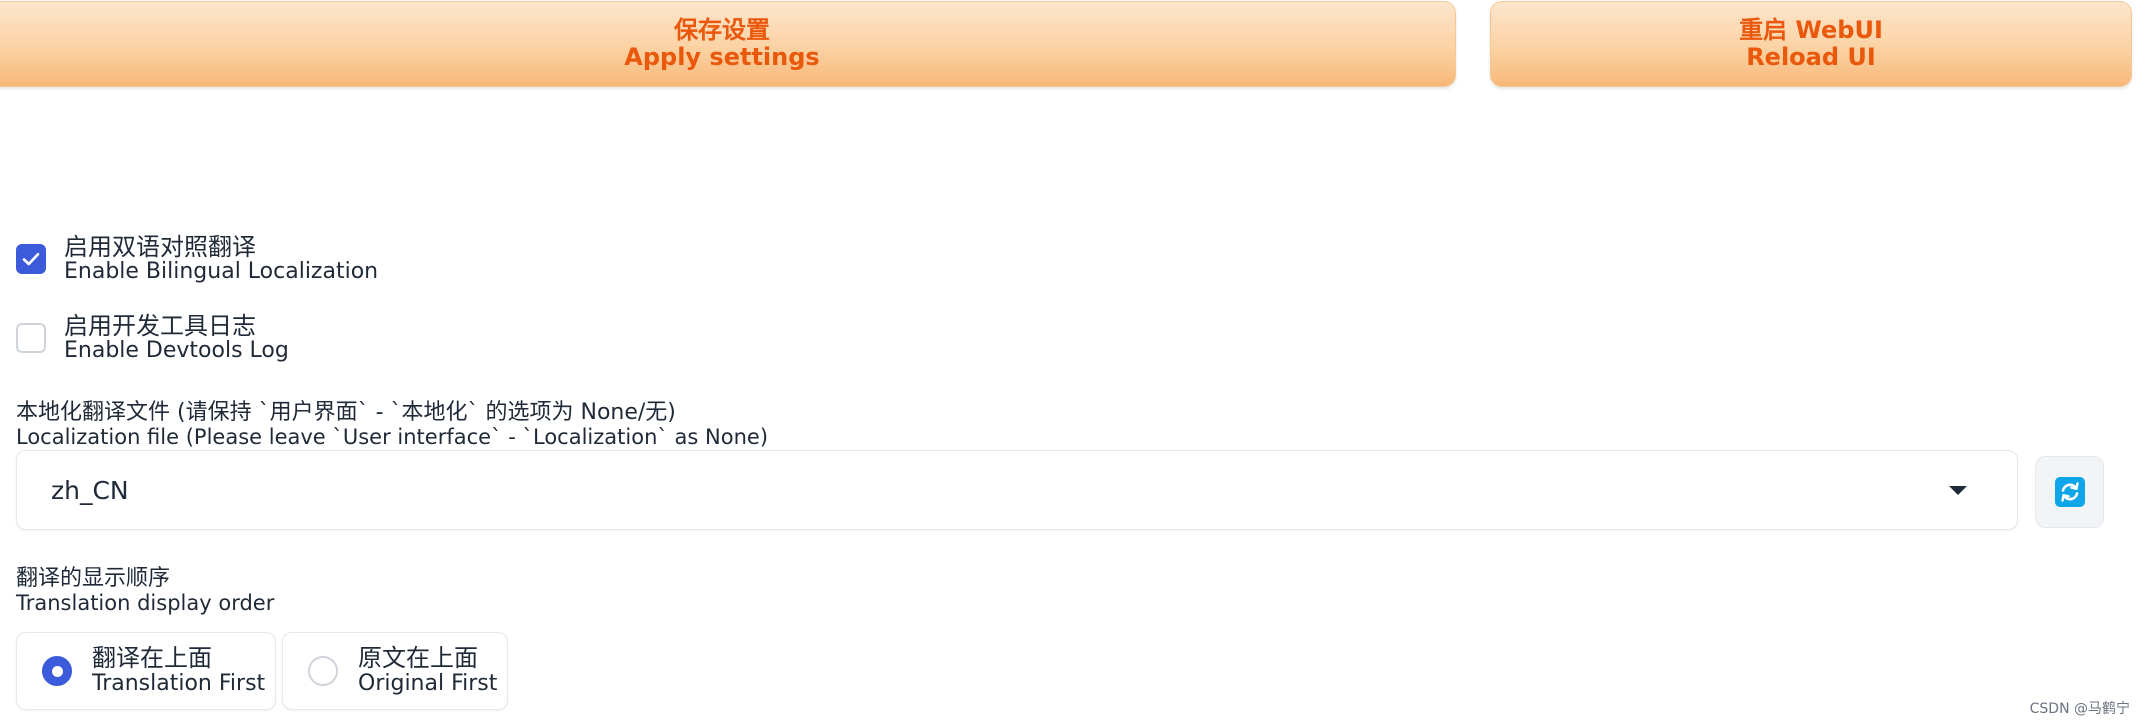 The height and width of the screenshot is (724, 2146). What do you see at coordinates (1811, 30) in the screenshot?
I see `reload-ui-label-zh: 重启 WebUI` at bounding box center [1811, 30].